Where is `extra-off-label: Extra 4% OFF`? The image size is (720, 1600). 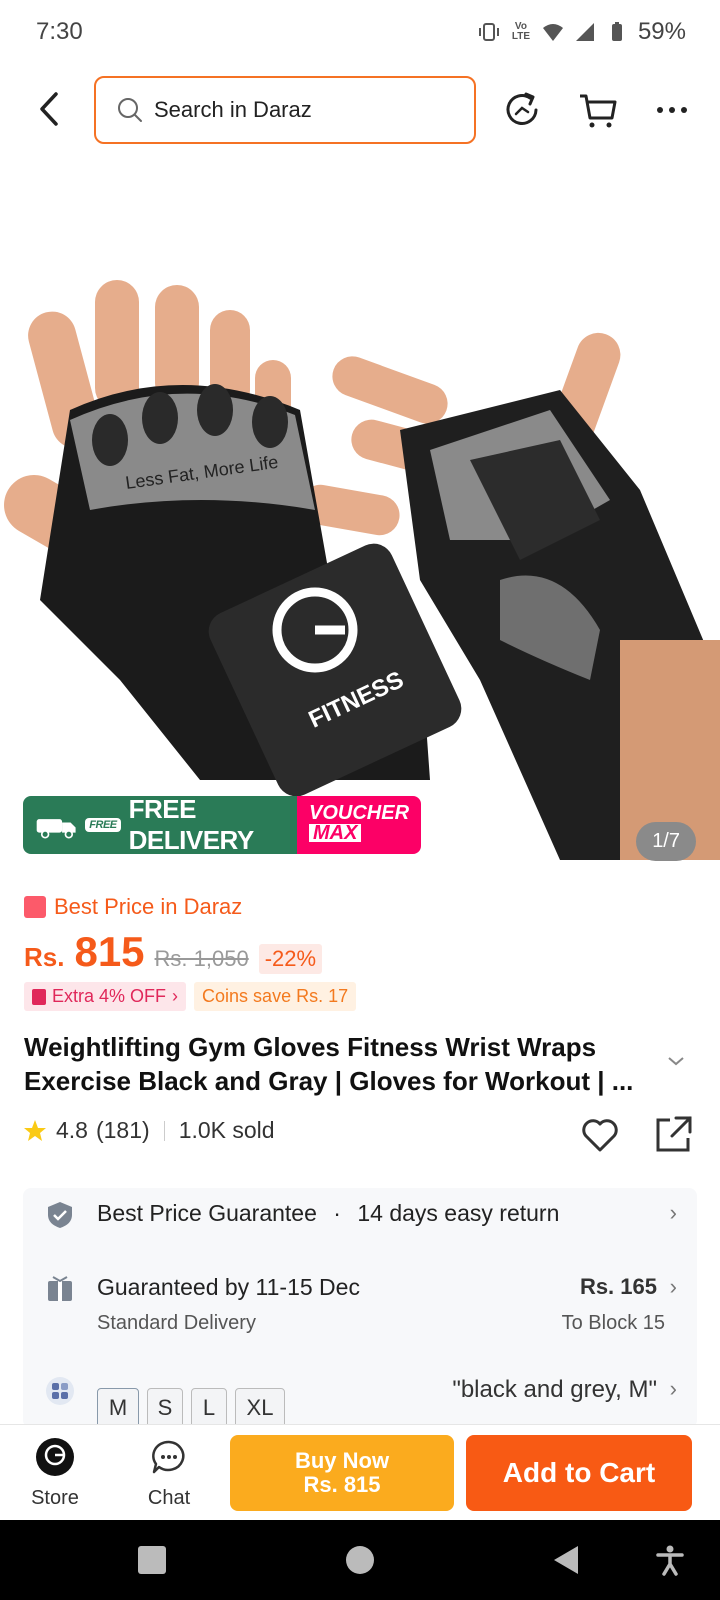
extra-off-label: Extra 4% OFF is located at coordinates (109, 996).